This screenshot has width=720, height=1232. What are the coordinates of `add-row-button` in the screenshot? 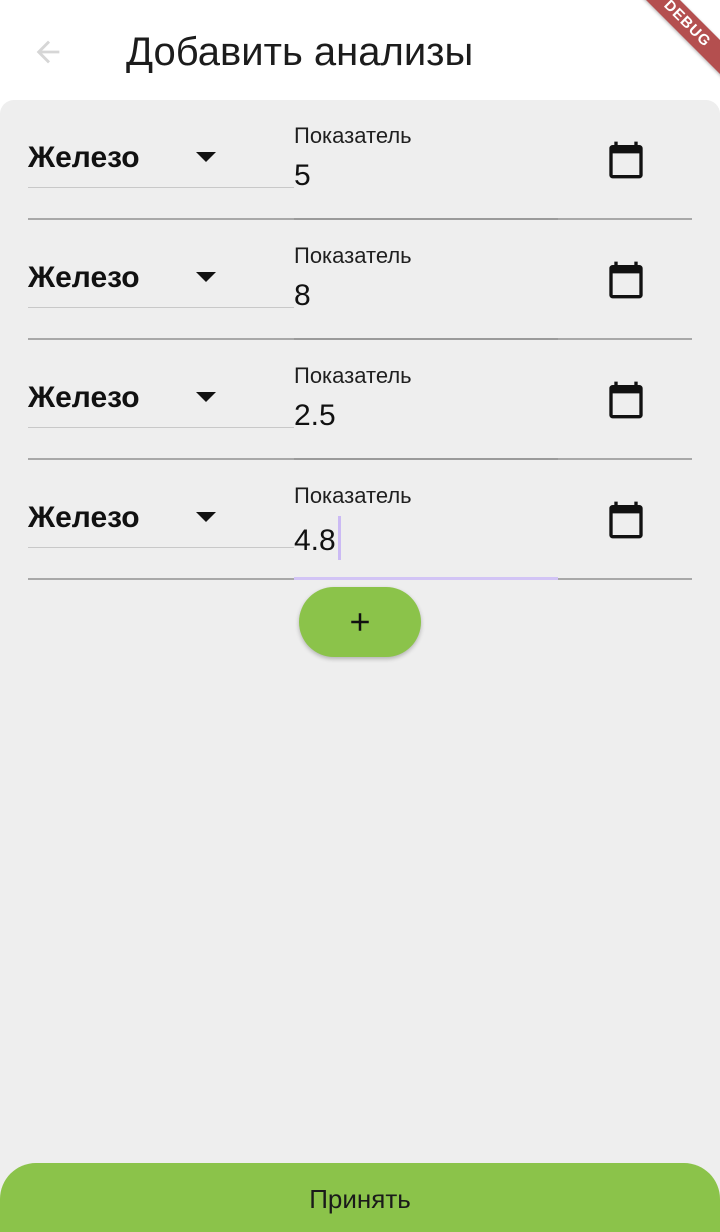 It's located at (360, 622).